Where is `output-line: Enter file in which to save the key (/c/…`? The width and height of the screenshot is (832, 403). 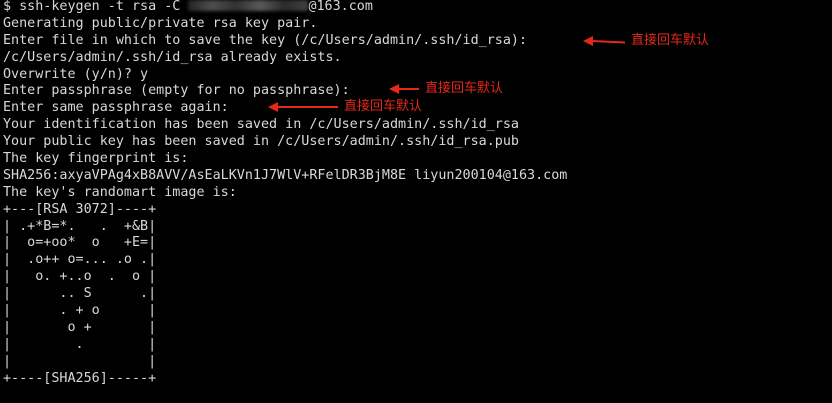
output-line: Enter file in which to save the key (/c/… is located at coordinates (265, 40).